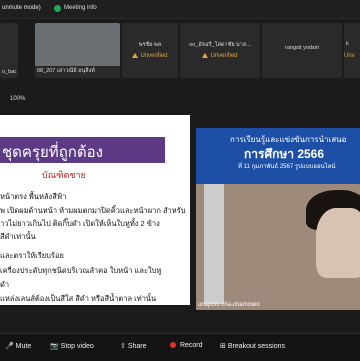 The height and width of the screenshot is (361, 360). Describe the element at coordinates (52, 152) in the screenshot. I see `slide-title: ชุดครุยที่ถูกต้อง` at that location.